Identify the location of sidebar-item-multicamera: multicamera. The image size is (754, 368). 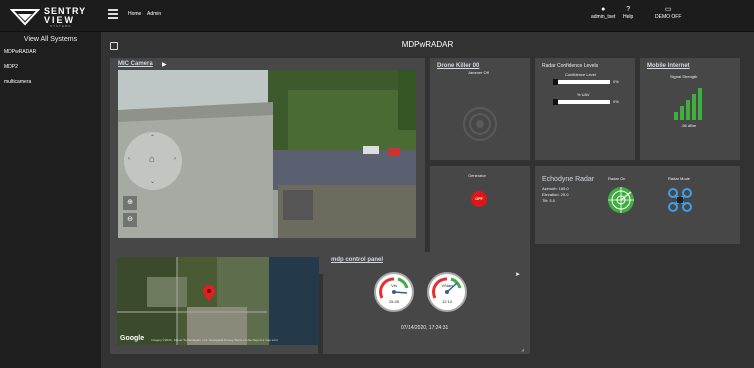
(17, 82).